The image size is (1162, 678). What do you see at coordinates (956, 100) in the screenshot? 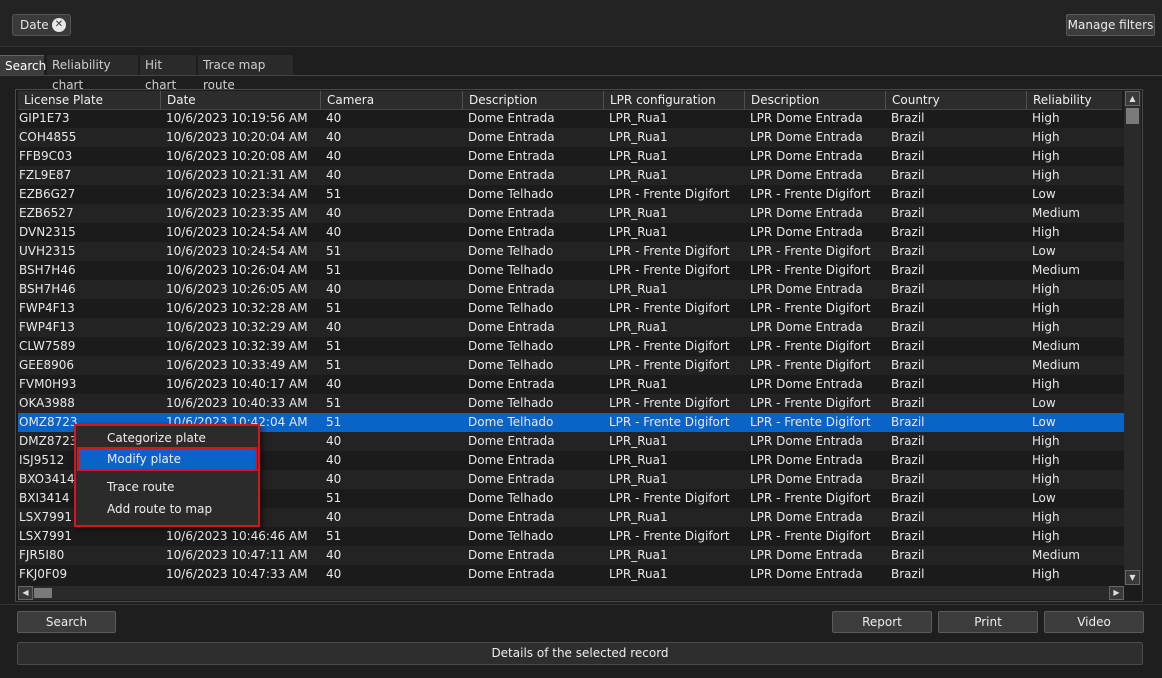
I see `col-country-header: Country` at bounding box center [956, 100].